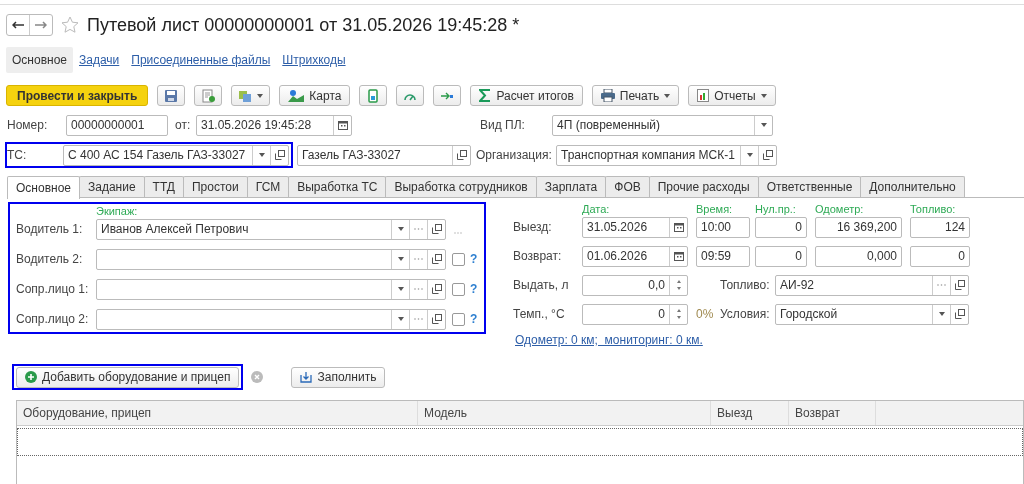  I want to click on map-button: Карта, so click(315, 95).